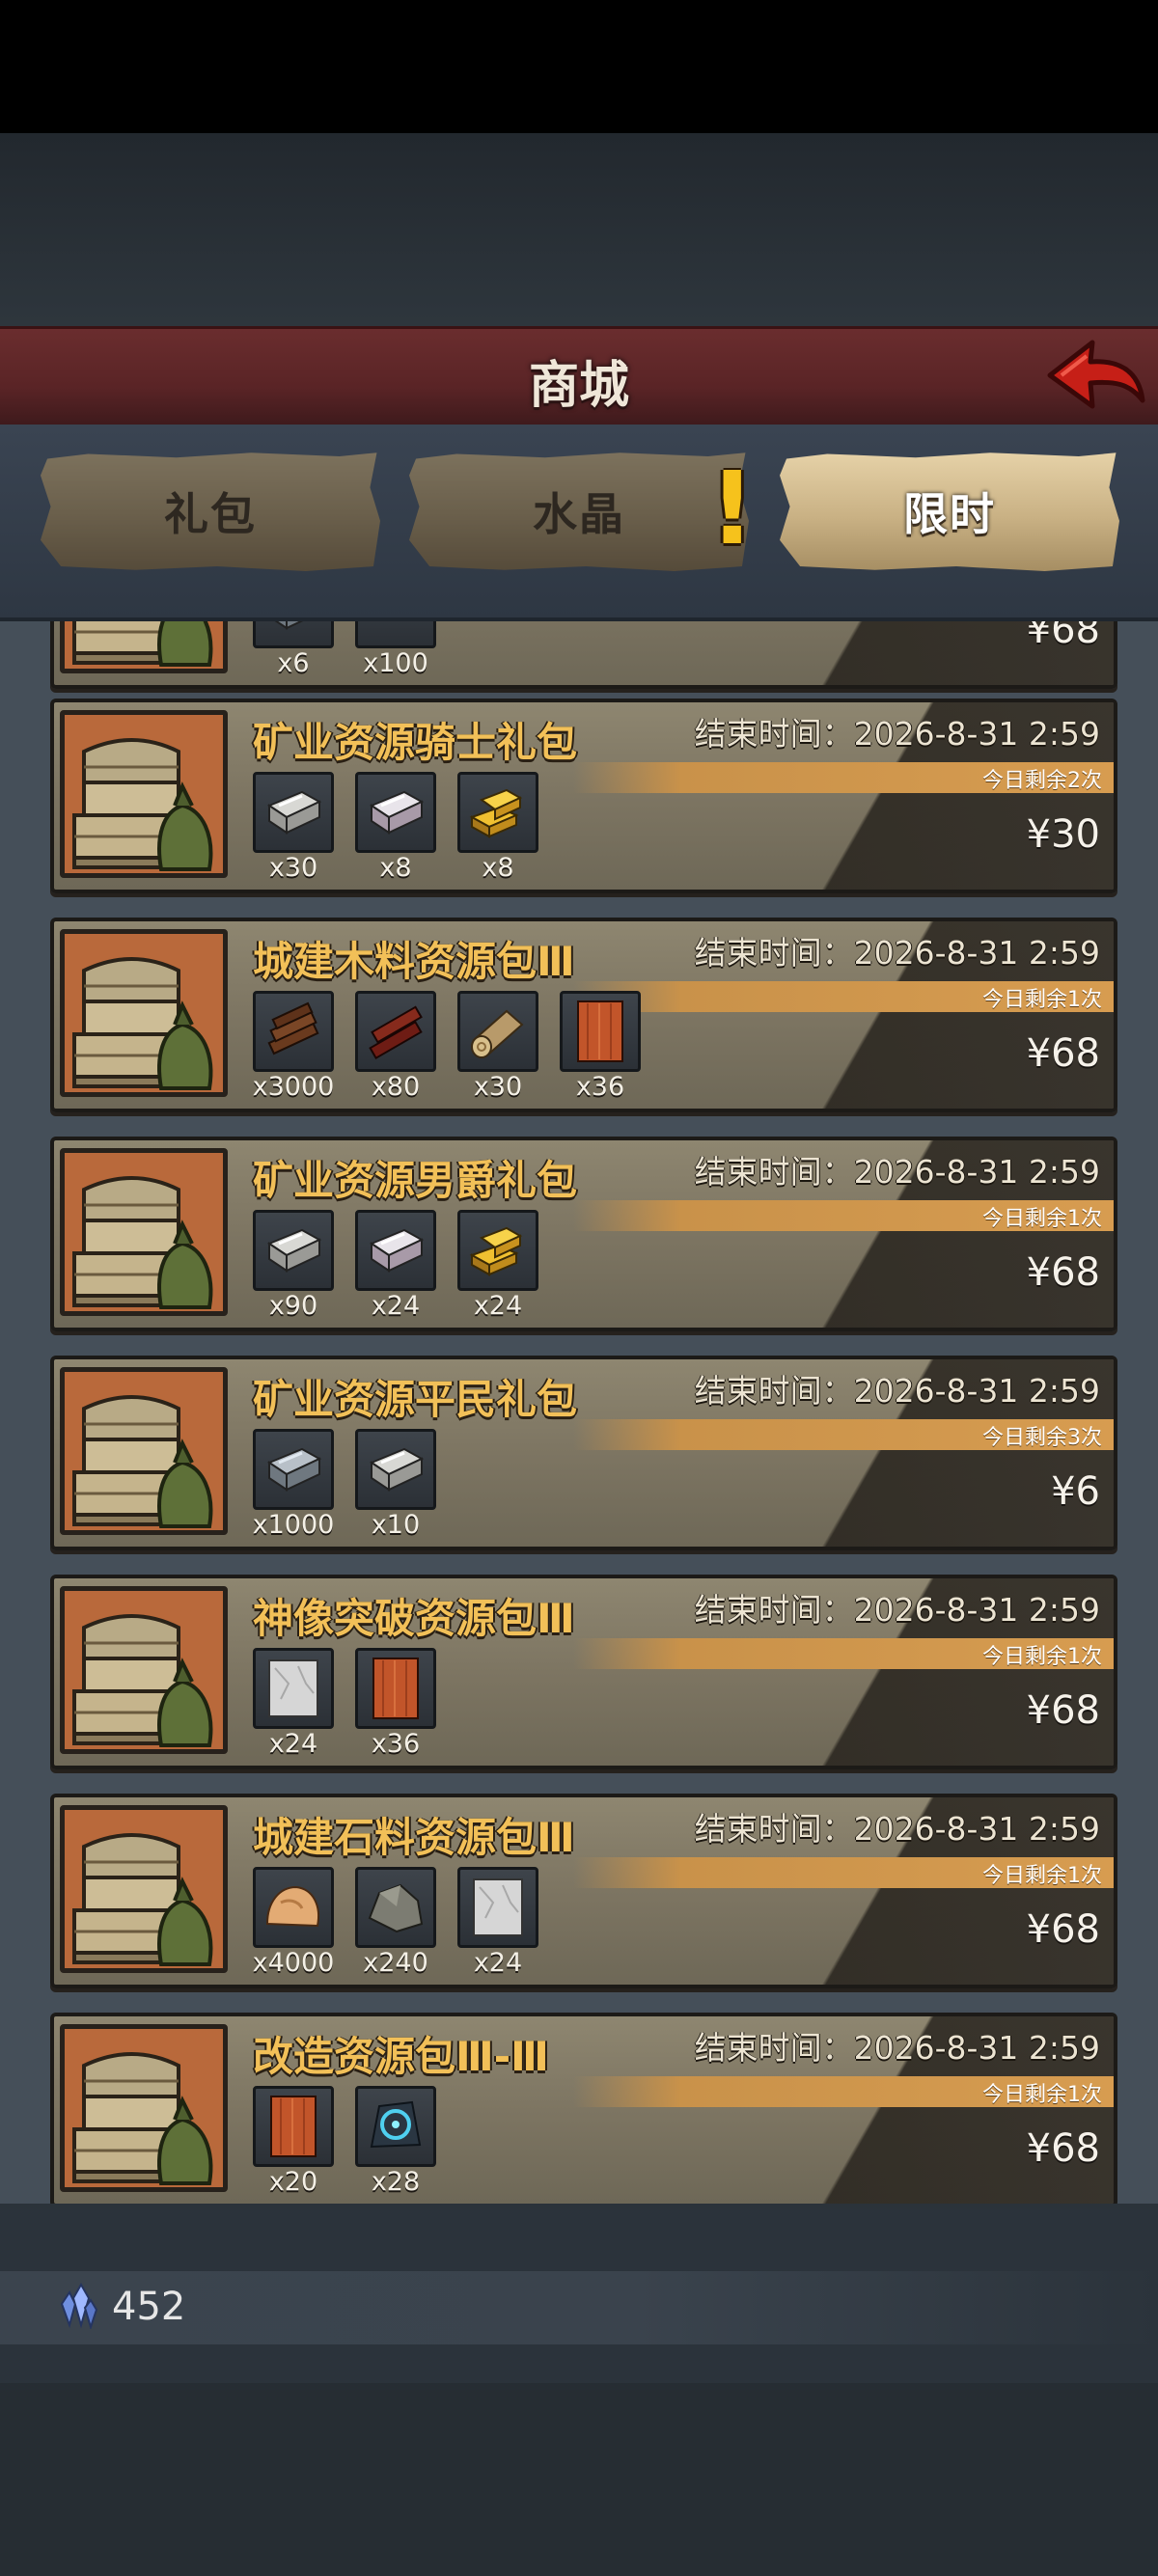  I want to click on item-count: x240, so click(395, 1963).